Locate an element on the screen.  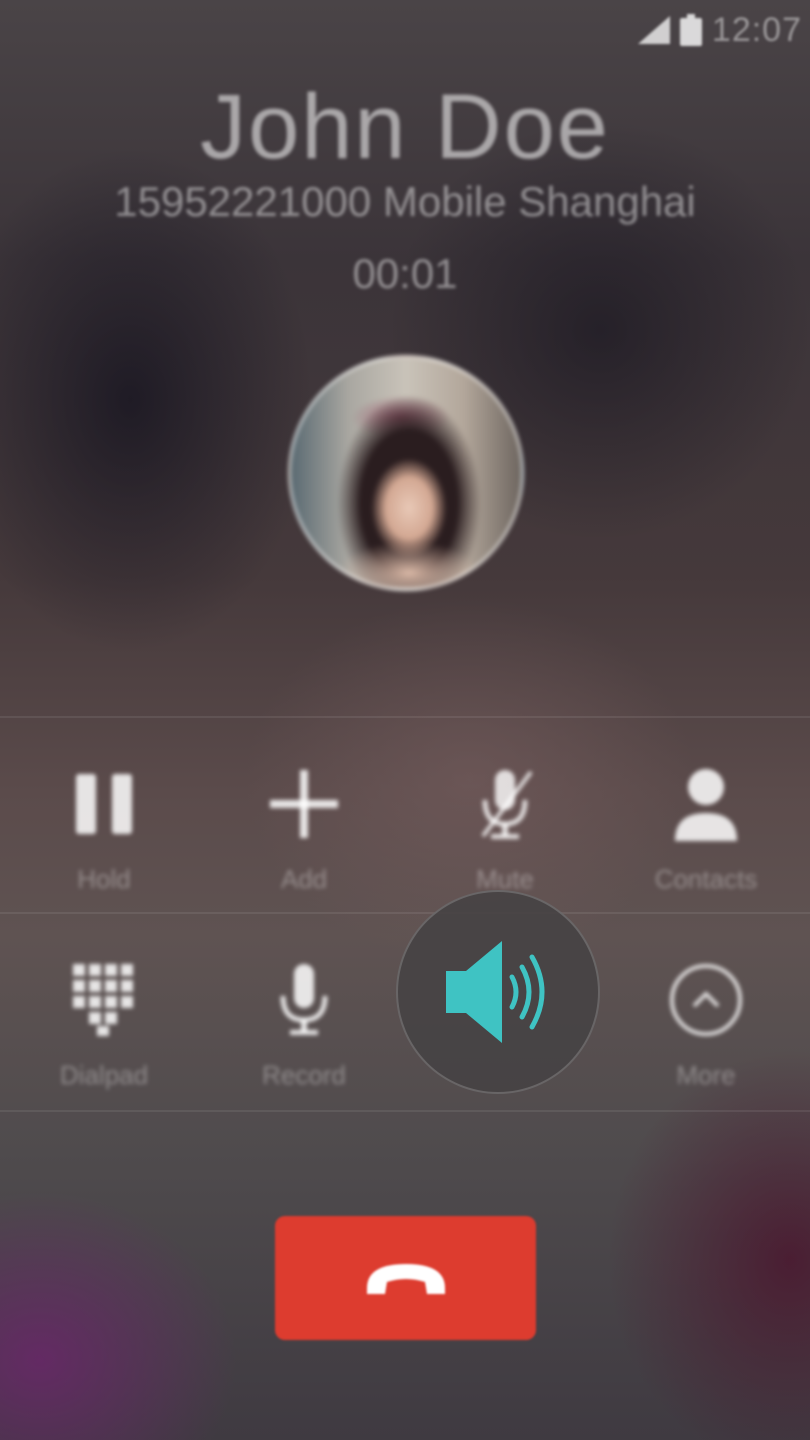
mute-button: Mute is located at coordinates (505, 829).